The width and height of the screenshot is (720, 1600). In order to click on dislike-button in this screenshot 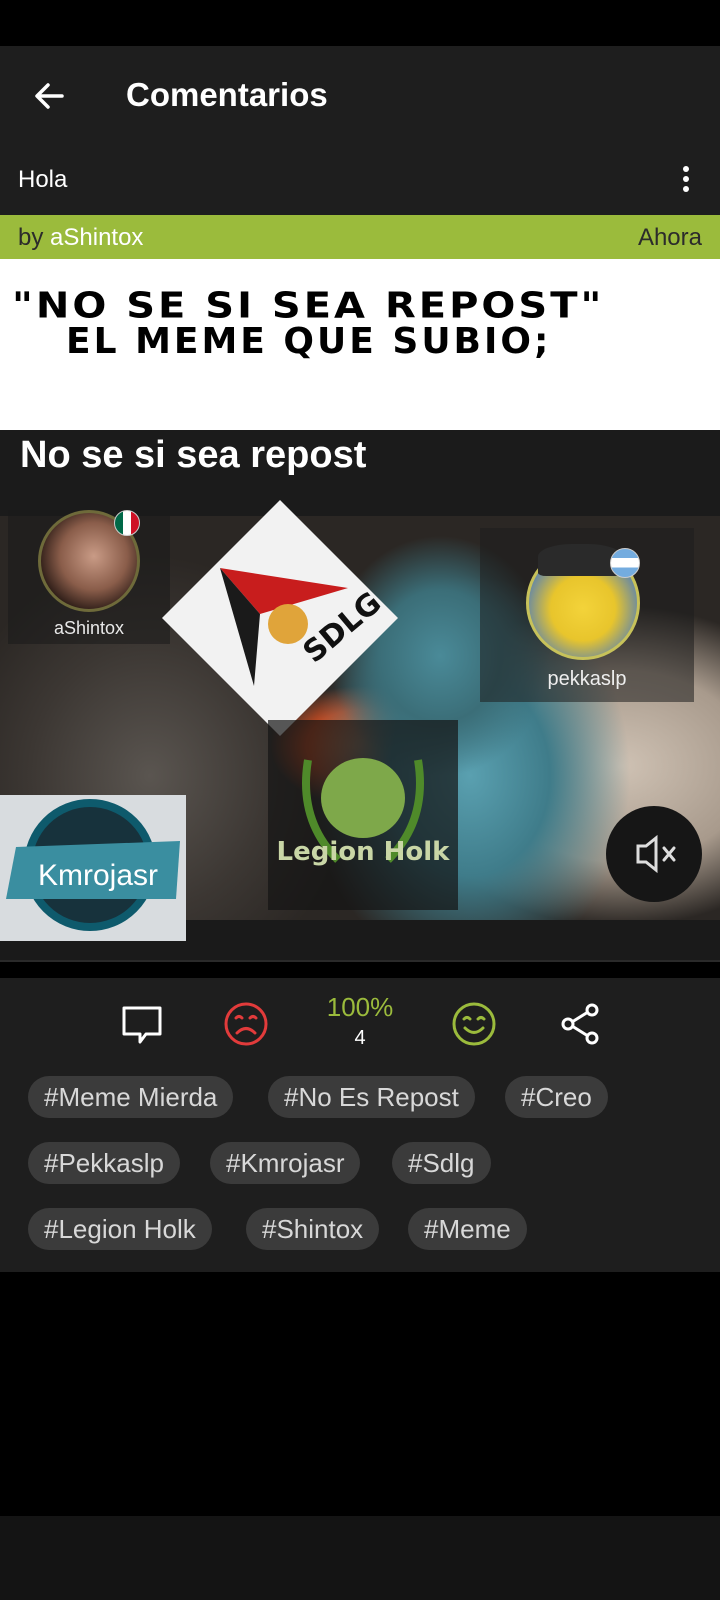, I will do `click(246, 1026)`.